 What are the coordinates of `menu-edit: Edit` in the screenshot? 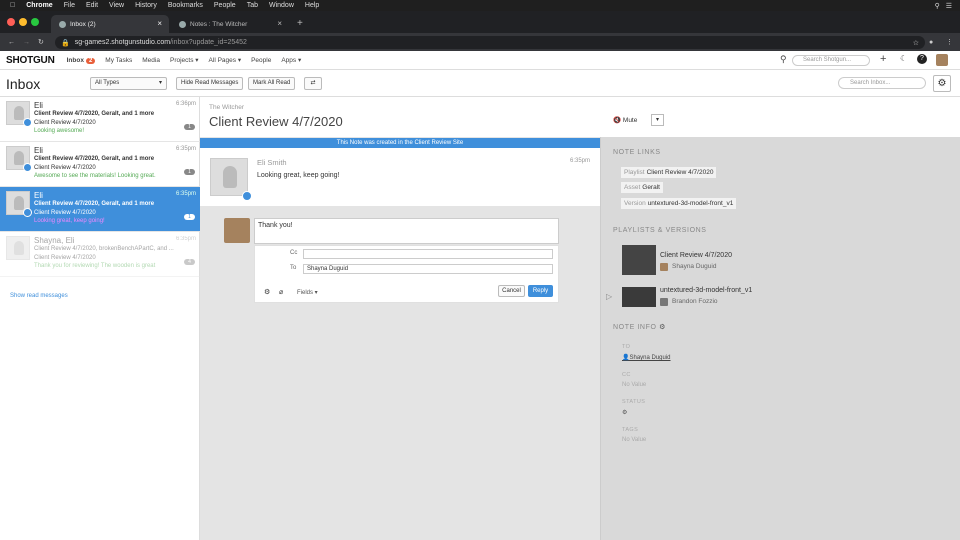 It's located at (92, 5).